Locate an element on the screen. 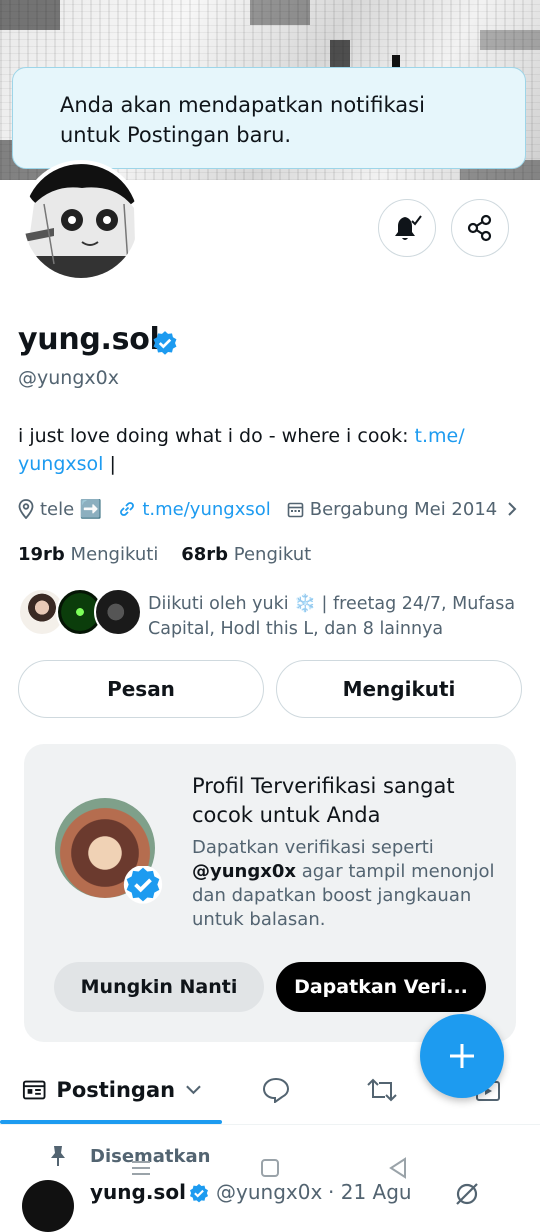  promo-desc-prefix: Dapatkan verifikasi seperti is located at coordinates (313, 847).